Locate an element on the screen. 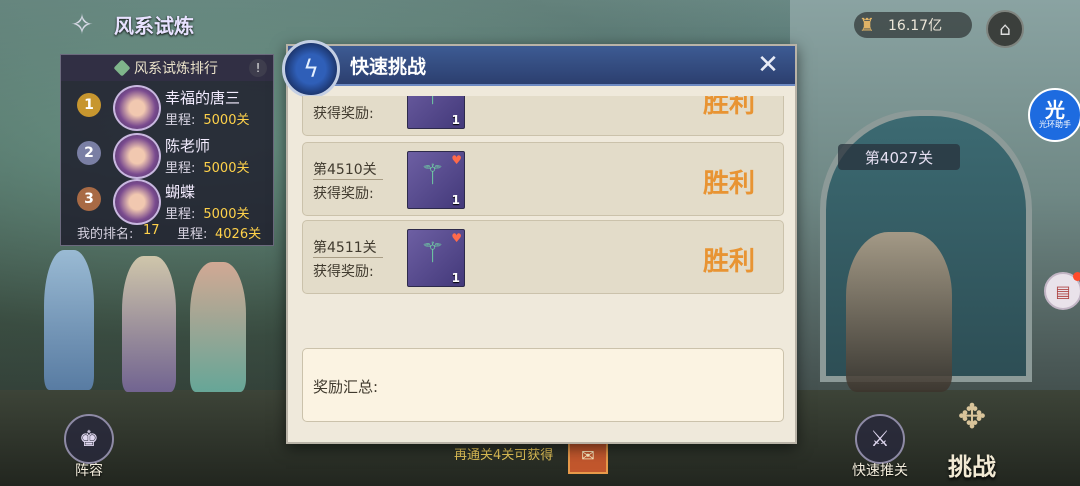  wind-emblem-icon: ✧ is located at coordinates (82, 24).